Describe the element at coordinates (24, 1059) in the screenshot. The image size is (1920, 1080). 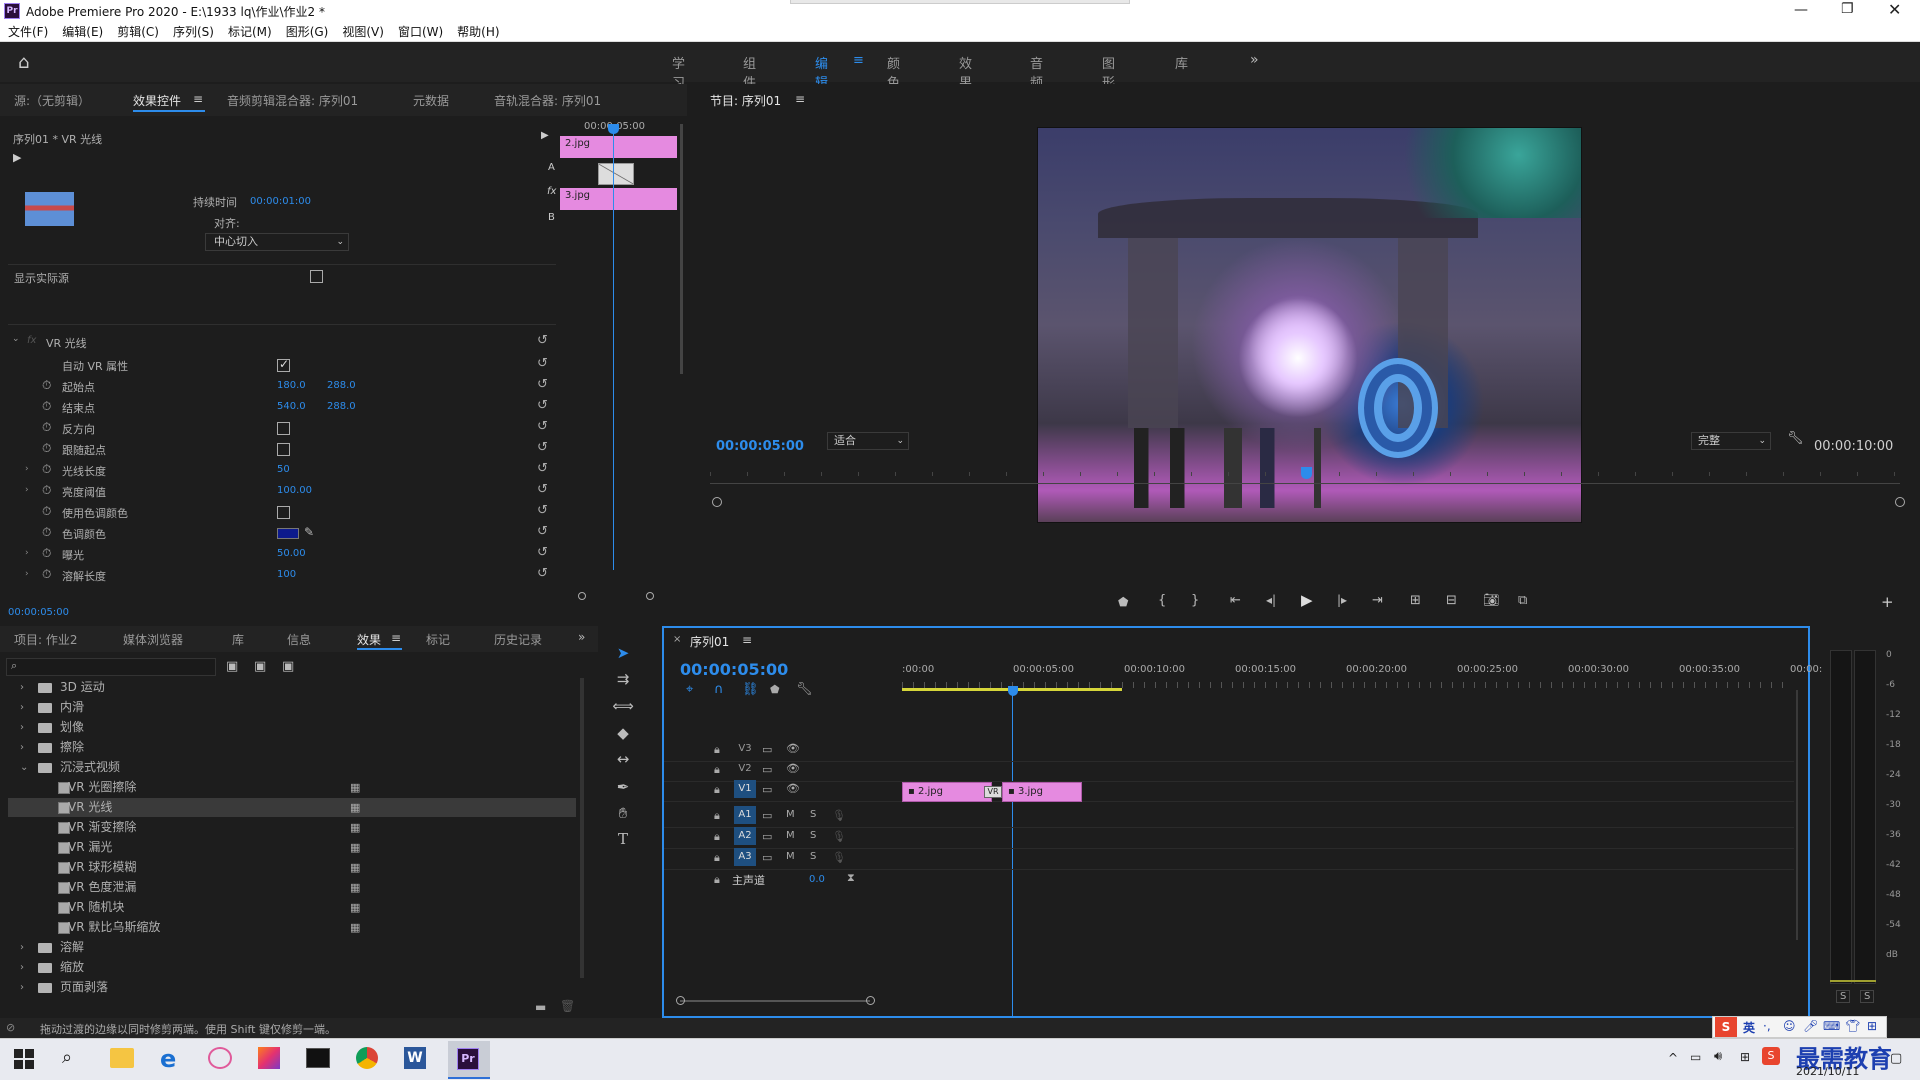
I see `windows-start-icon` at that location.